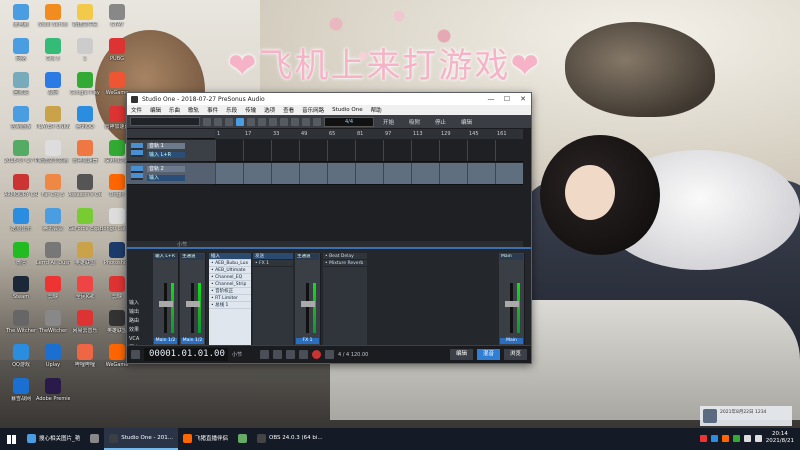 The height and width of the screenshot is (450, 800). Describe the element at coordinates (135, 354) in the screenshot. I see `metronome-icon` at that location.